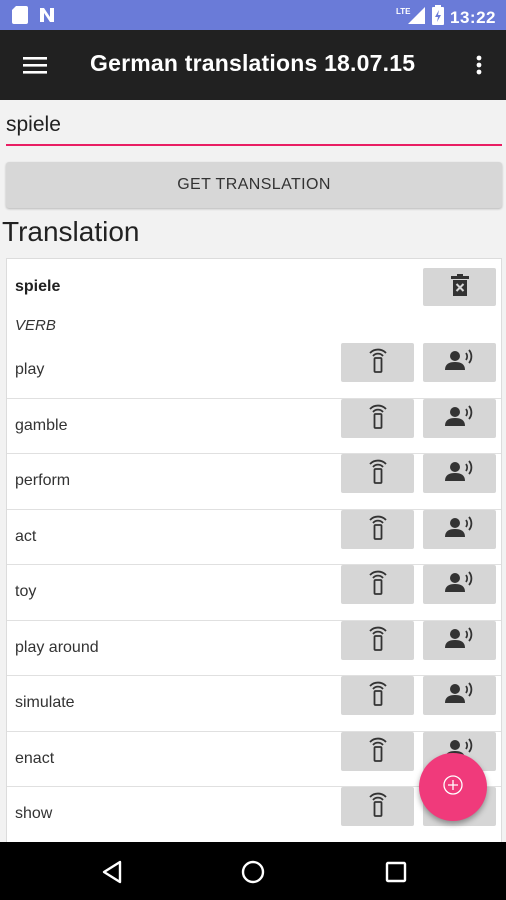  Describe the element at coordinates (254, 704) in the screenshot. I see `translation-row: simulate` at that location.